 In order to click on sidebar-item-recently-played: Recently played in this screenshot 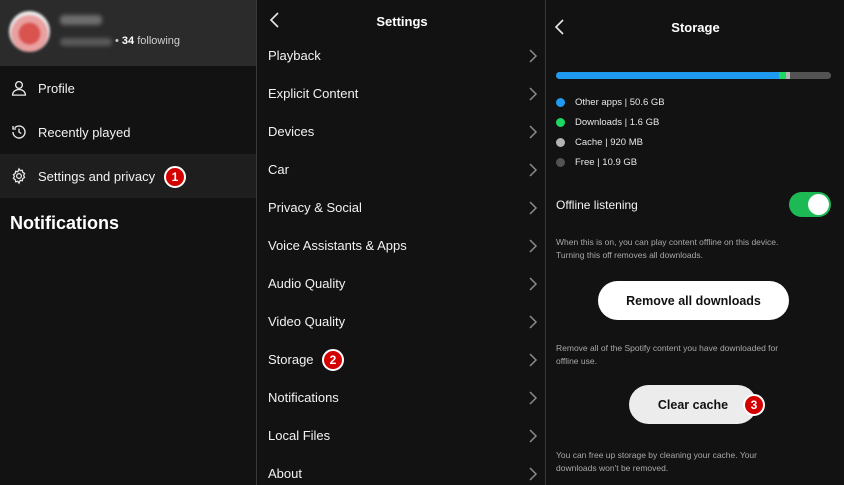, I will do `click(128, 132)`.